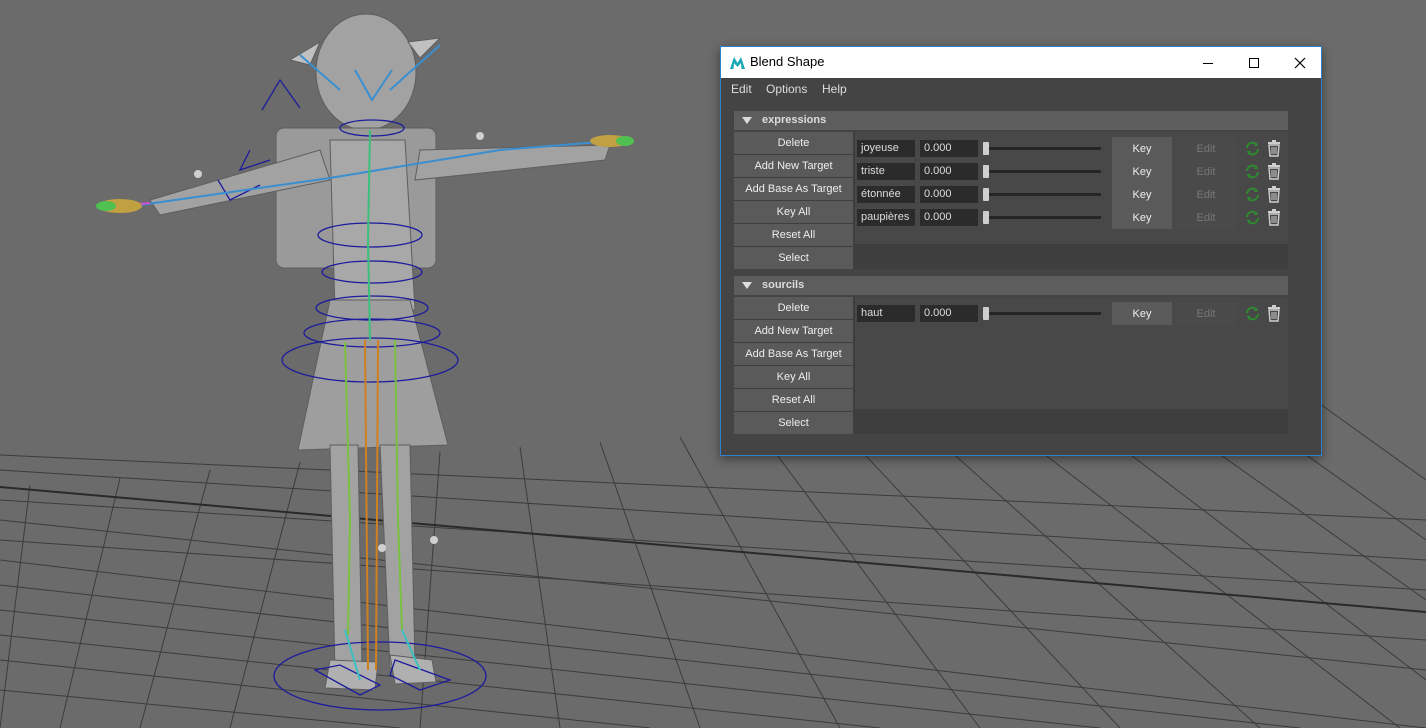 The height and width of the screenshot is (728, 1426). Describe the element at coordinates (1011, 120) in the screenshot. I see `section-header-expressions: expressions` at that location.